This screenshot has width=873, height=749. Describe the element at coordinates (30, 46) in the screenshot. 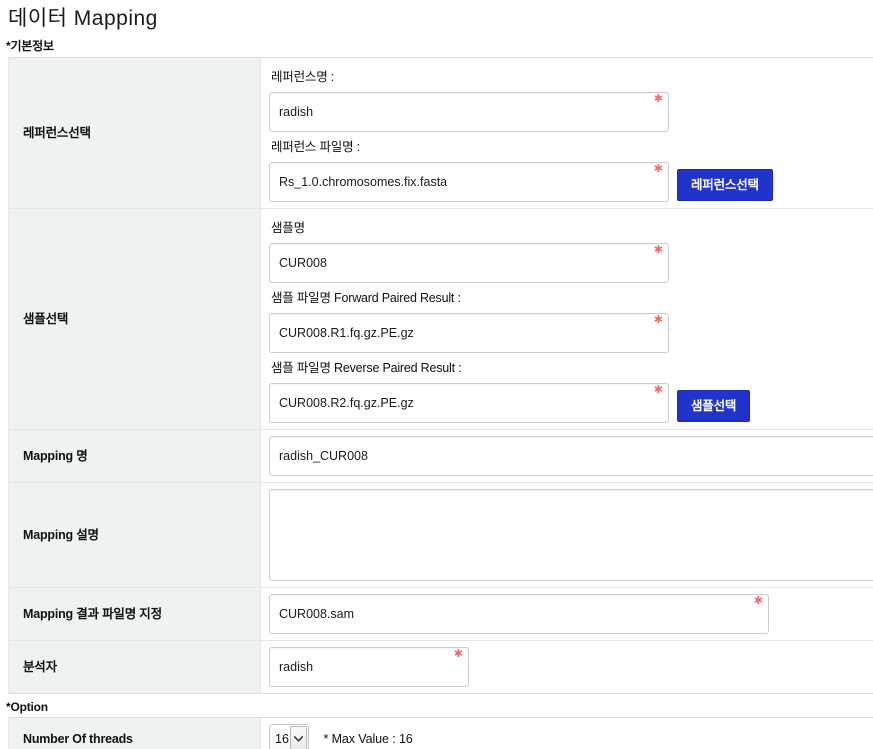

I see `section-label-basic-info: *기본정보` at that location.